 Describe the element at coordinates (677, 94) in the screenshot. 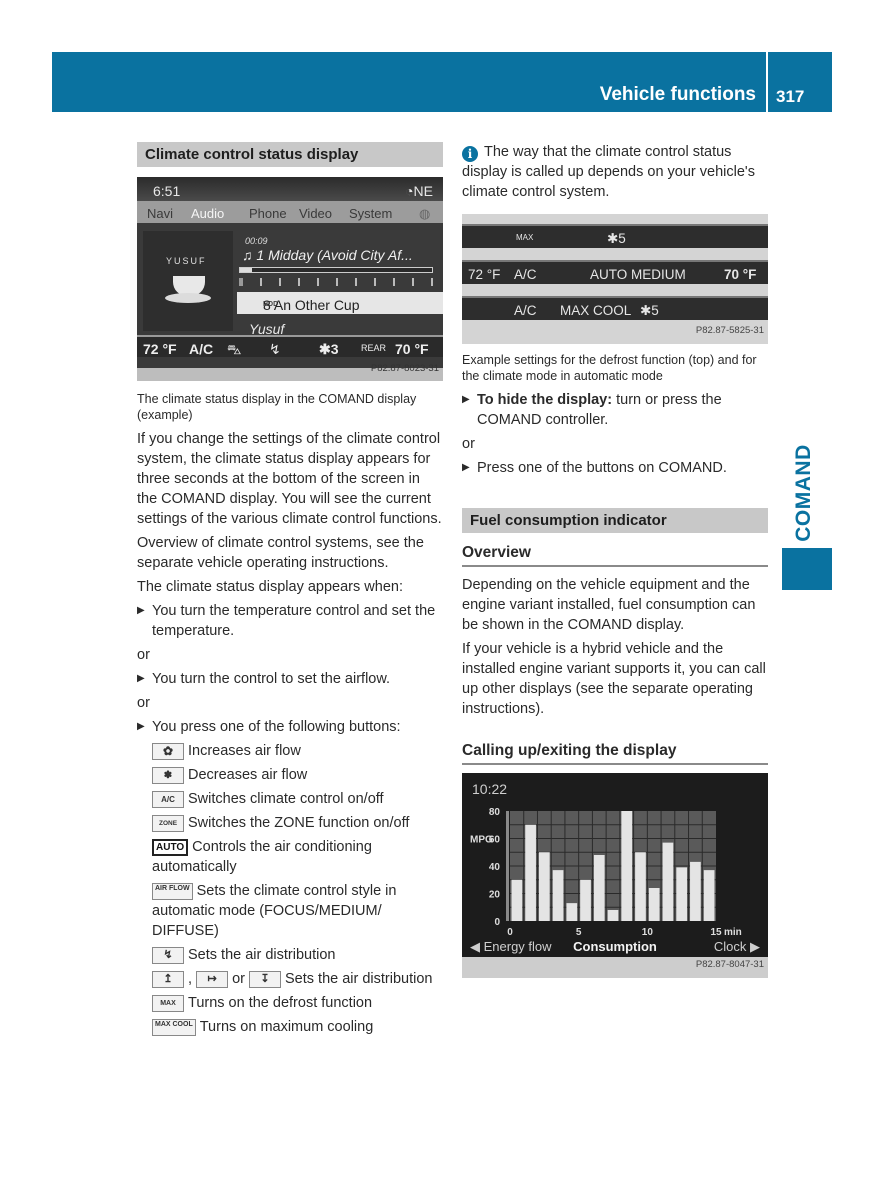

I see `chapter-title: Vehicle functions` at that location.